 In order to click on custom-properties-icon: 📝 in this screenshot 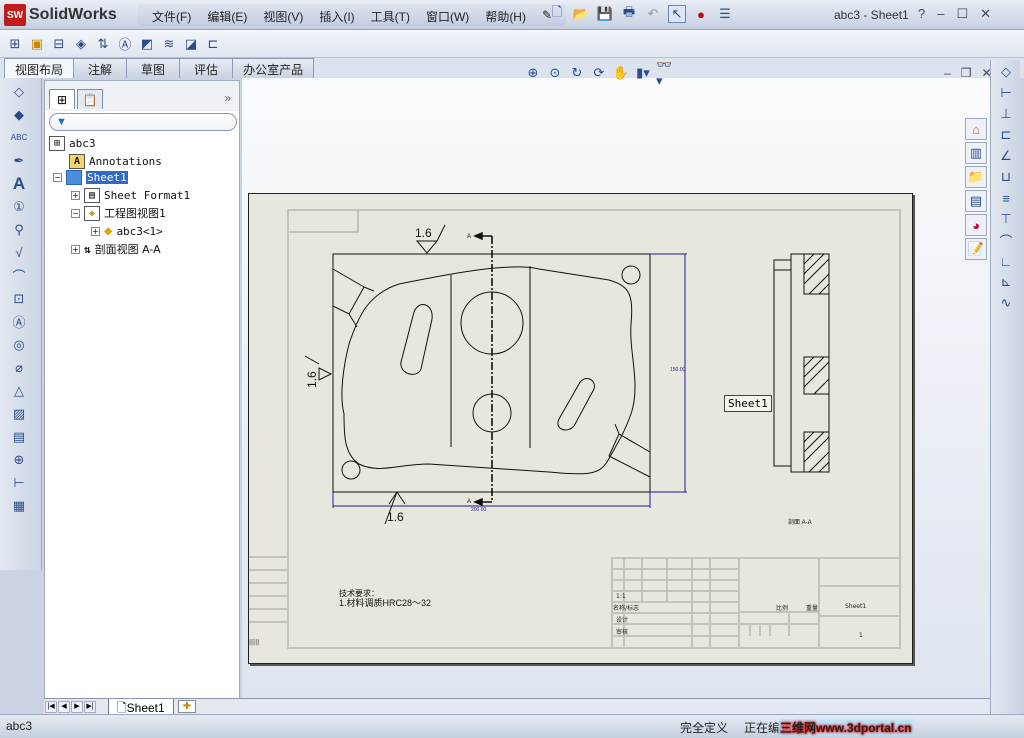, I will do `click(976, 249)`.